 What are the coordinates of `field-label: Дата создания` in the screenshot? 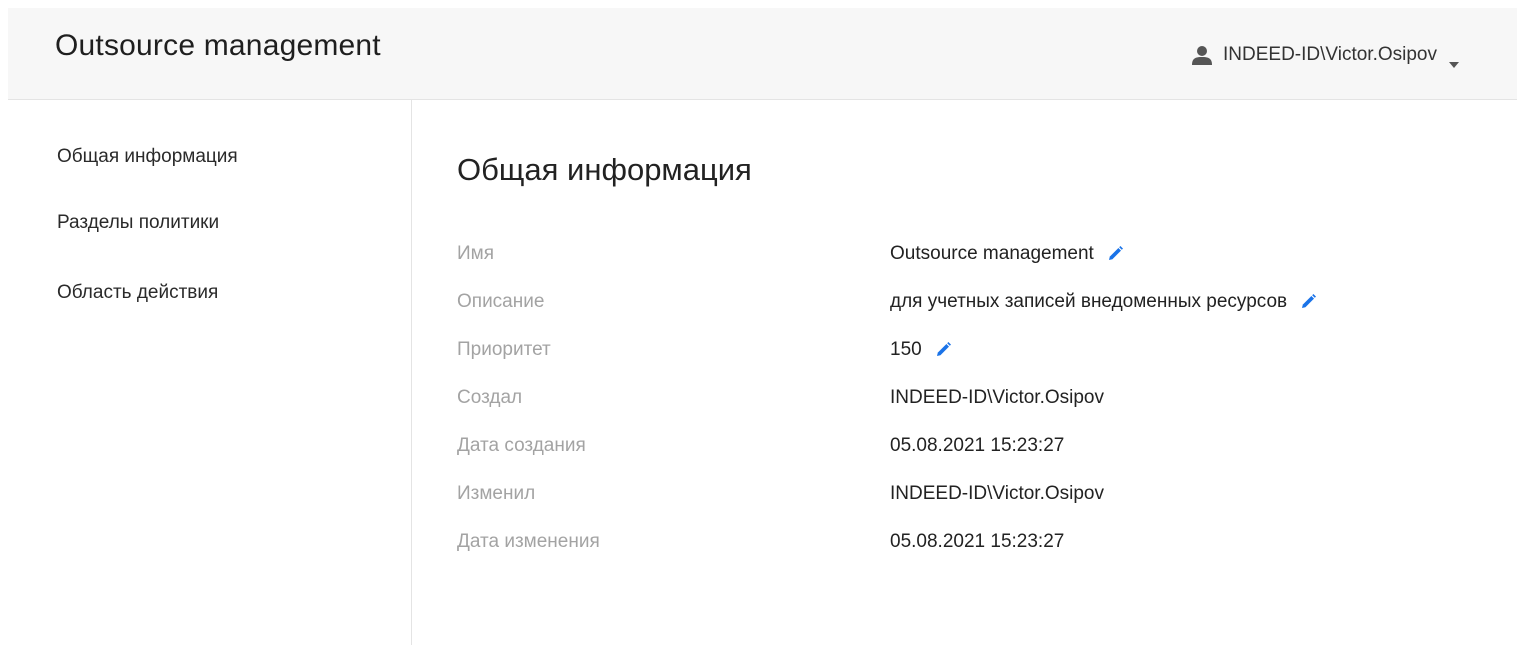 It's located at (521, 445).